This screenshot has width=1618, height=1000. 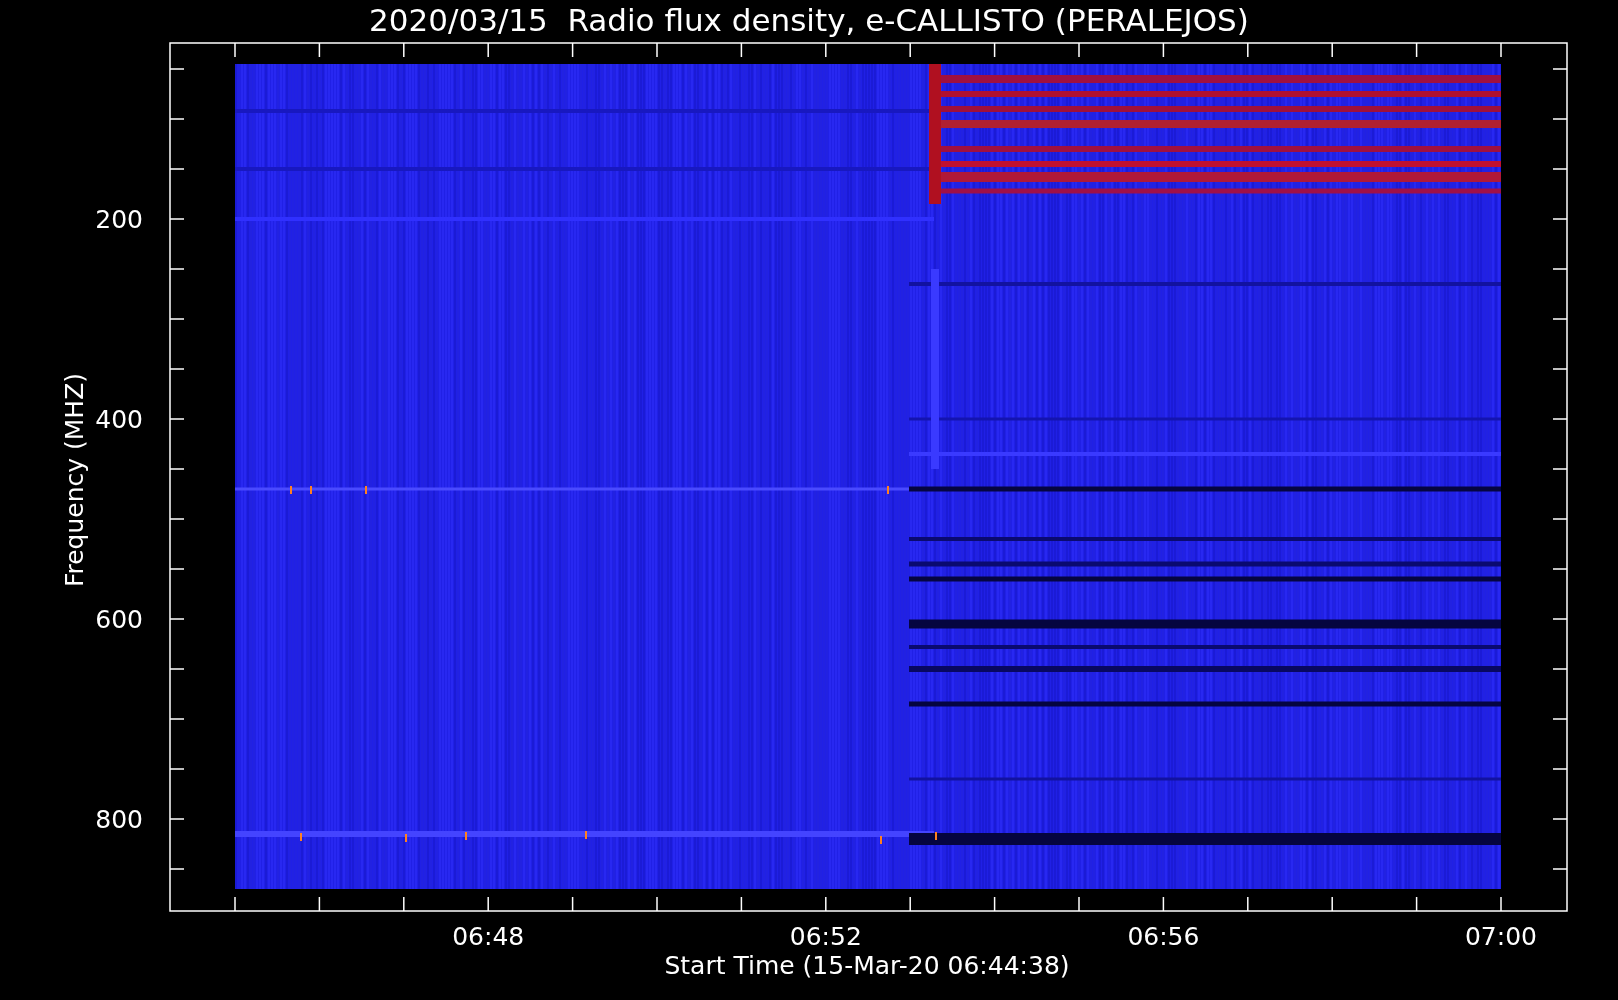 What do you see at coordinates (119, 619) in the screenshot?
I see `y-tick-label: 600` at bounding box center [119, 619].